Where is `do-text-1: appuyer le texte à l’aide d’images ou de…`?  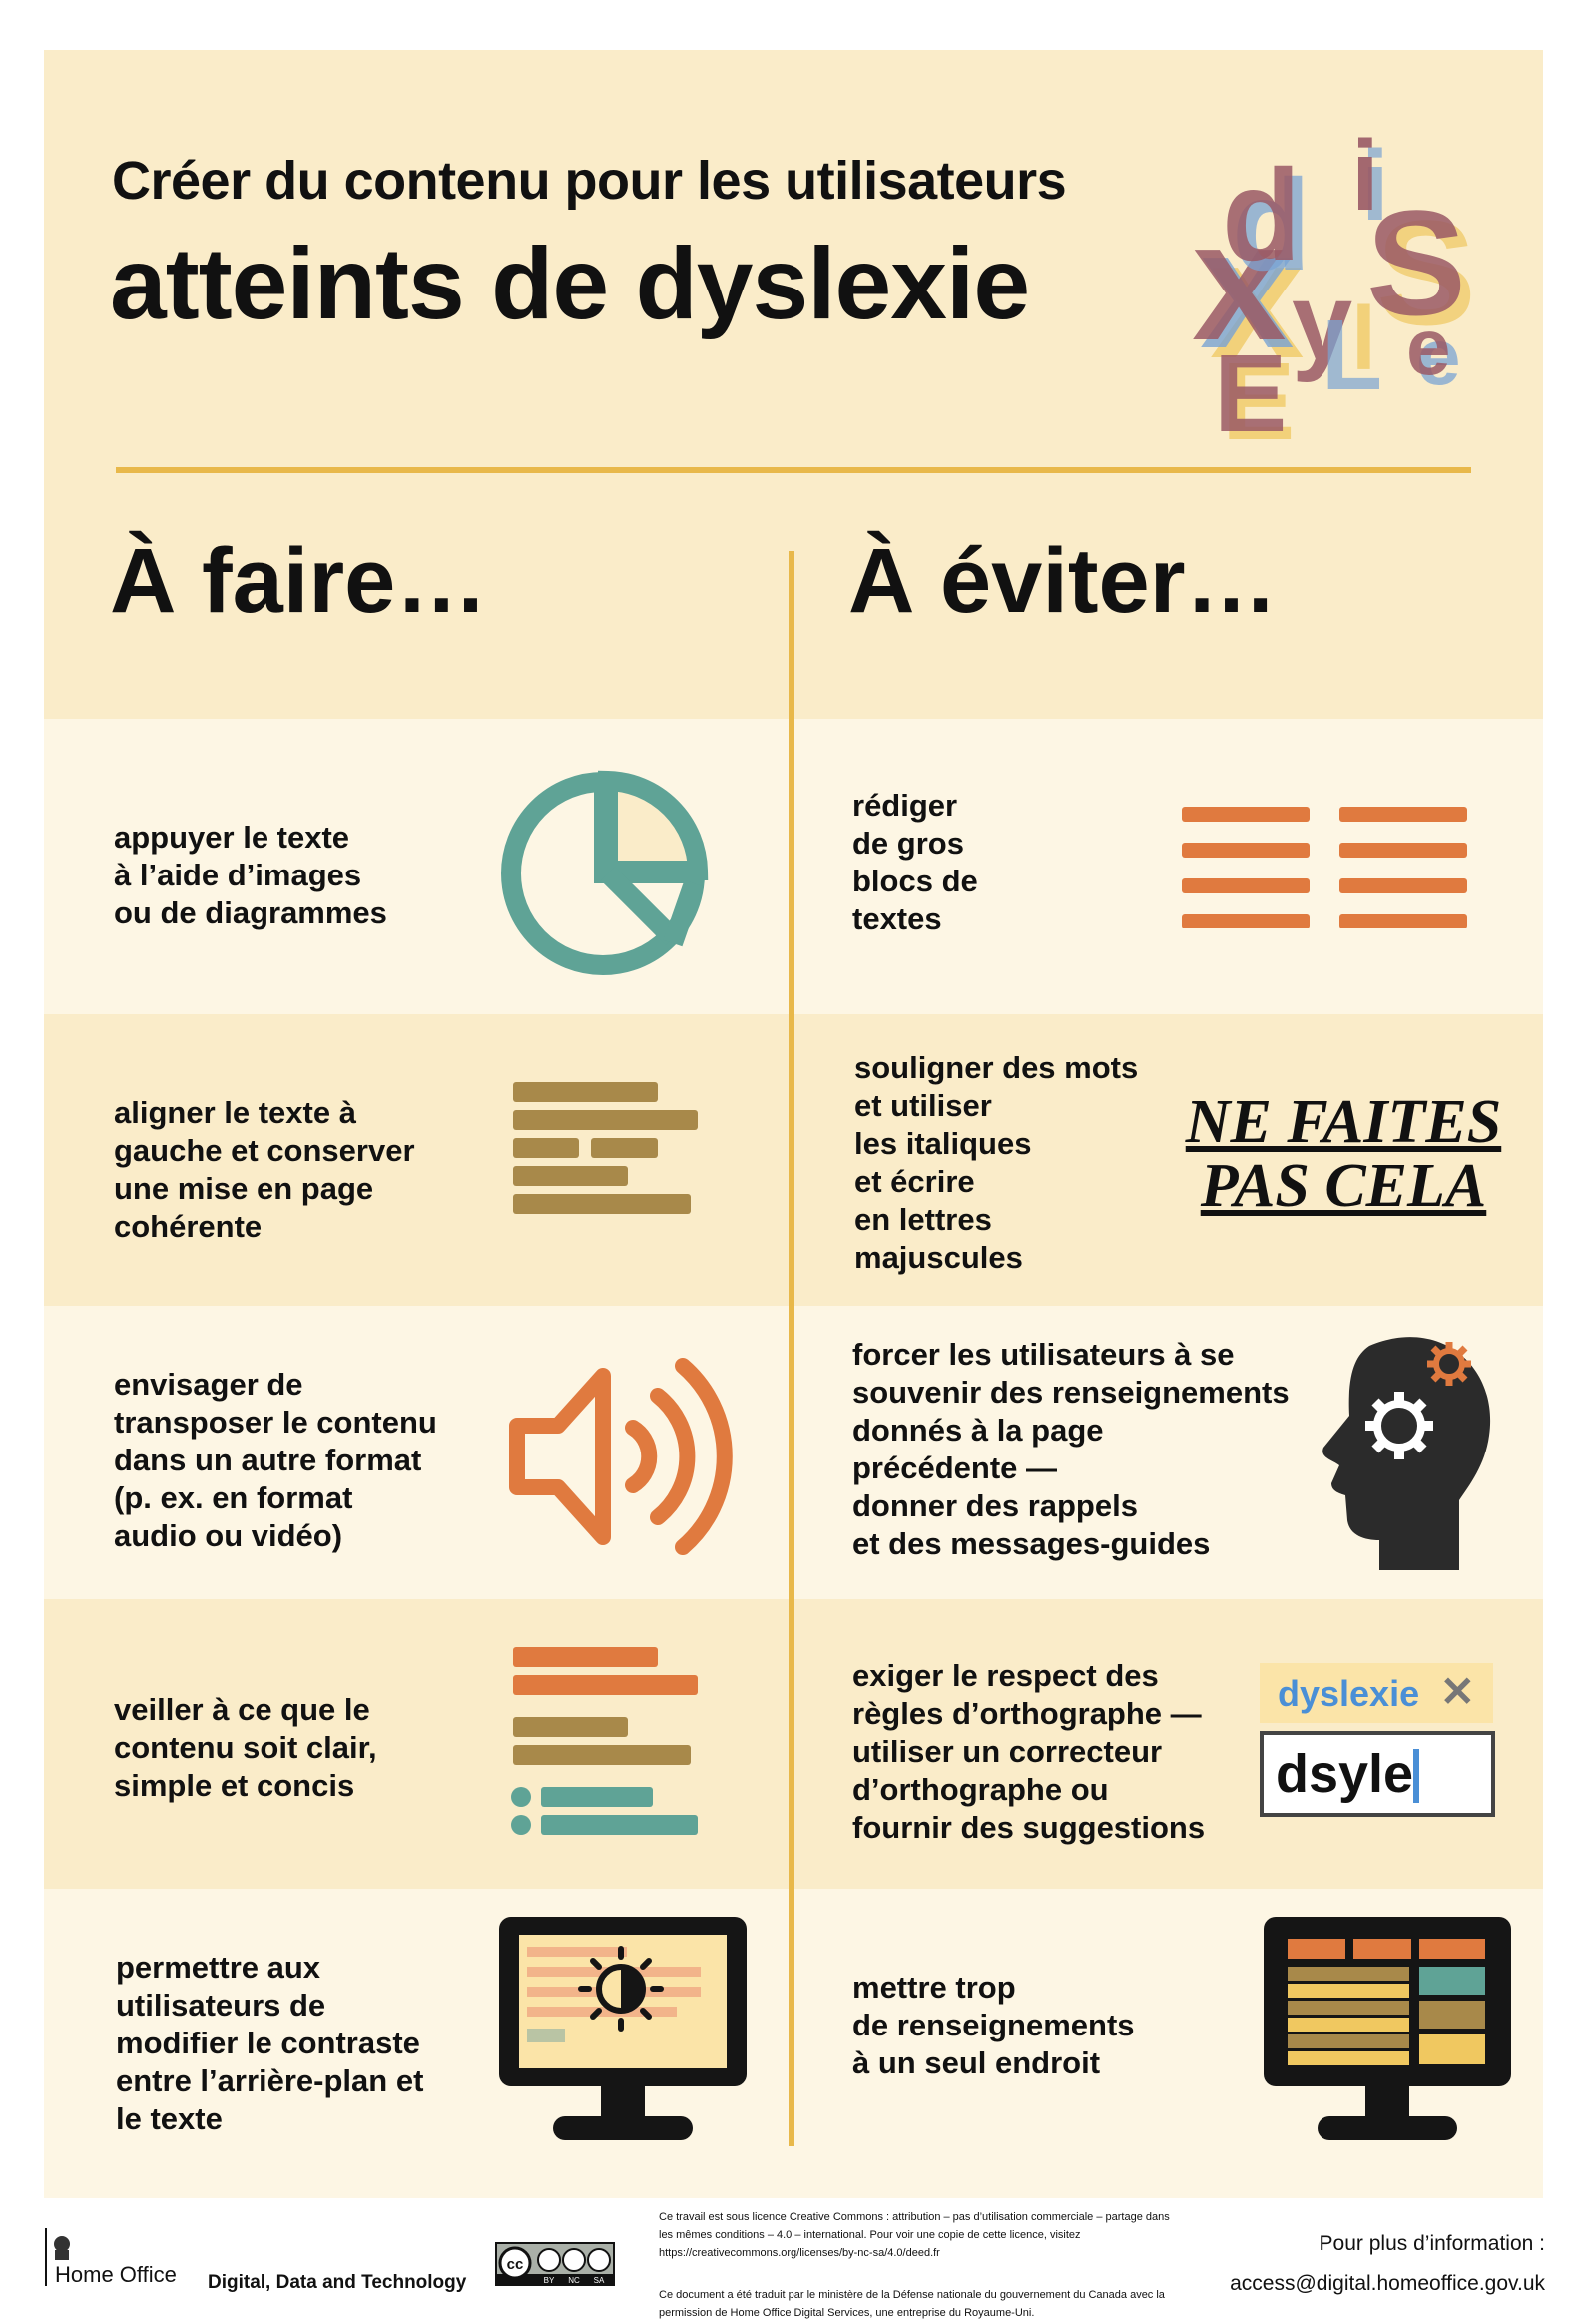
do-text-1: appuyer le texte à l’aide d’images ou de… is located at coordinates (250, 875).